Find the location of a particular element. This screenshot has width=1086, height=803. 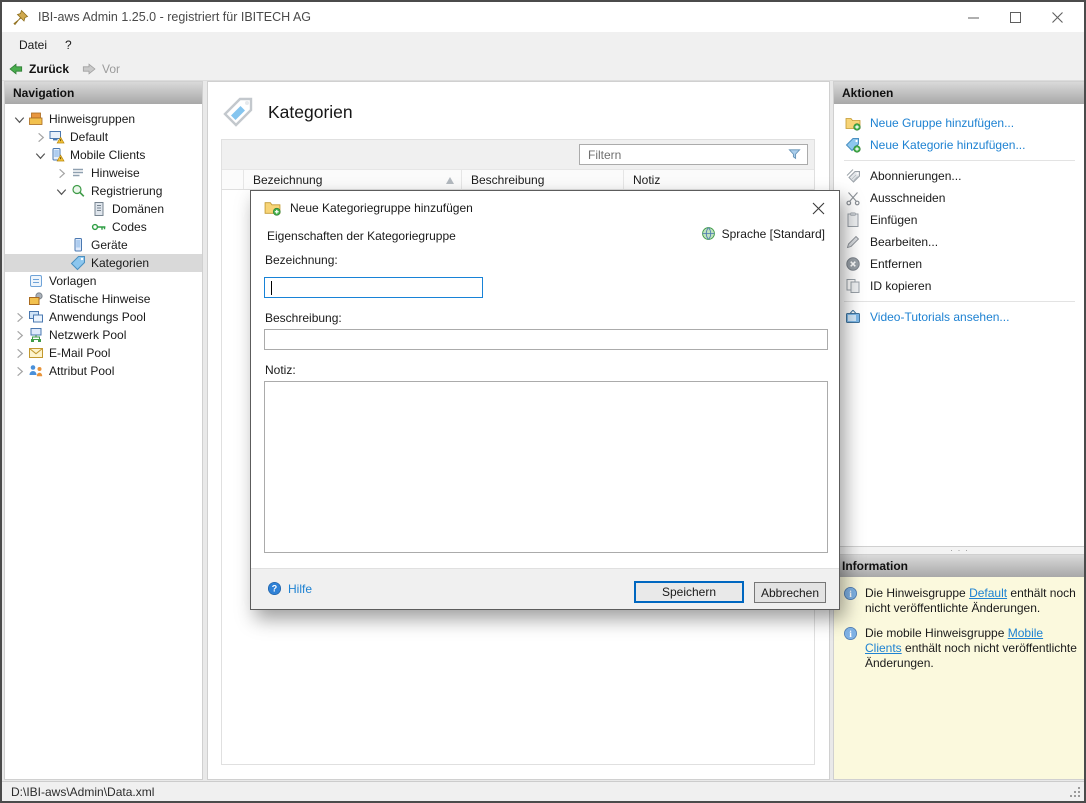

tree-item-label: Mobile Clients is located at coordinates (108, 155).